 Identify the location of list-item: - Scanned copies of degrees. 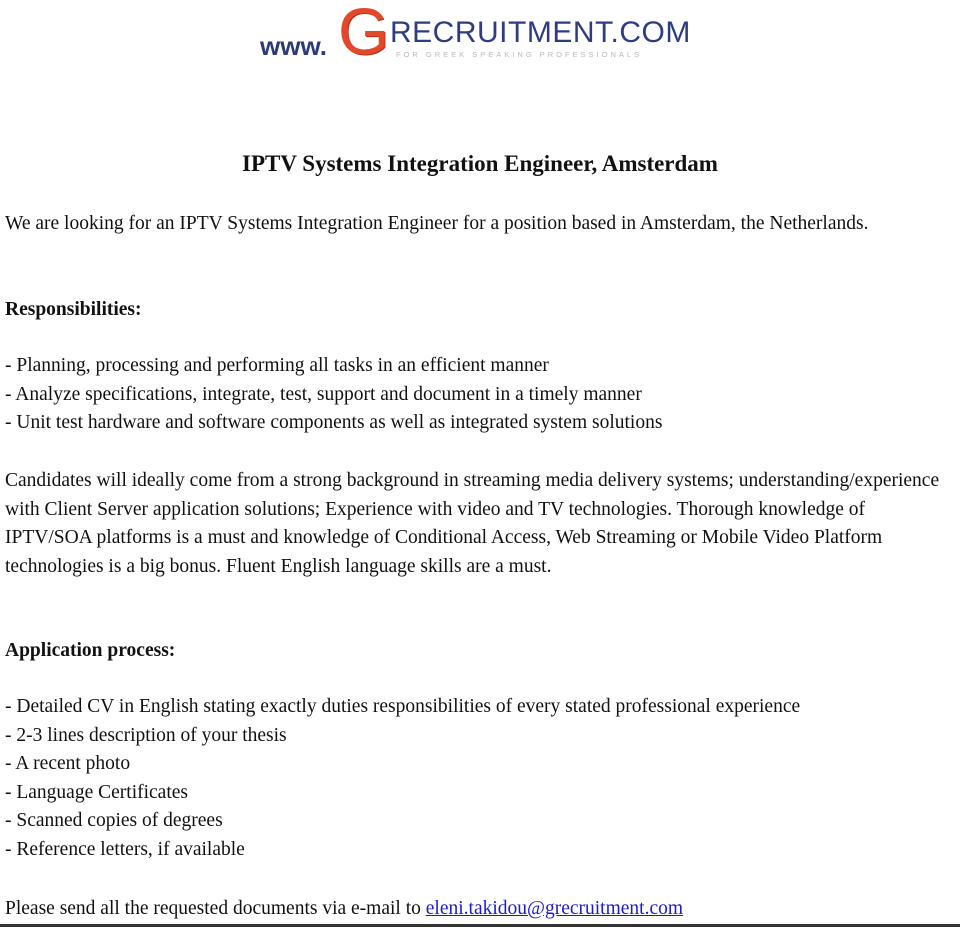
(114, 820).